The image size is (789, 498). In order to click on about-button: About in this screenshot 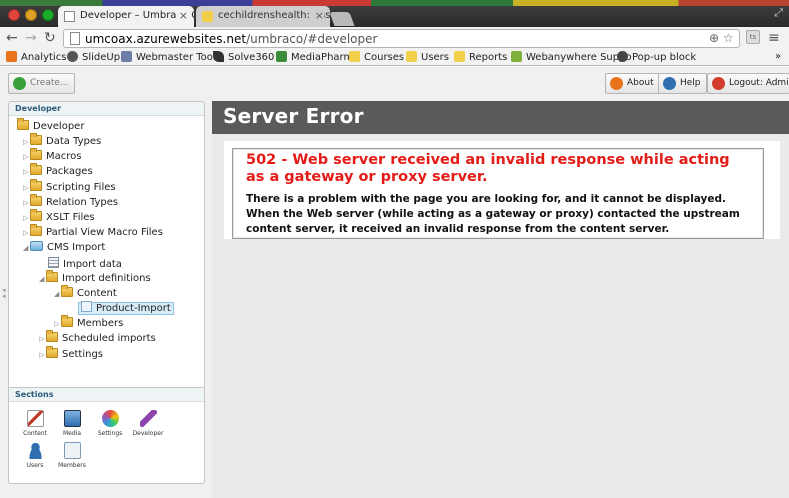, I will do `click(632, 83)`.